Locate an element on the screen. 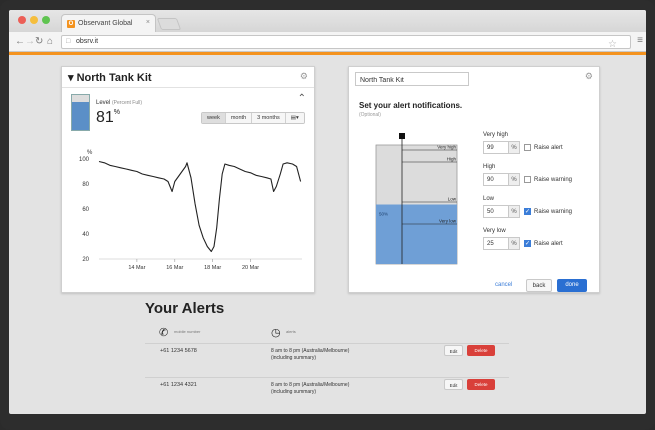 The height and width of the screenshot is (430, 655). threshold-line-label: Low is located at coordinates (452, 199).